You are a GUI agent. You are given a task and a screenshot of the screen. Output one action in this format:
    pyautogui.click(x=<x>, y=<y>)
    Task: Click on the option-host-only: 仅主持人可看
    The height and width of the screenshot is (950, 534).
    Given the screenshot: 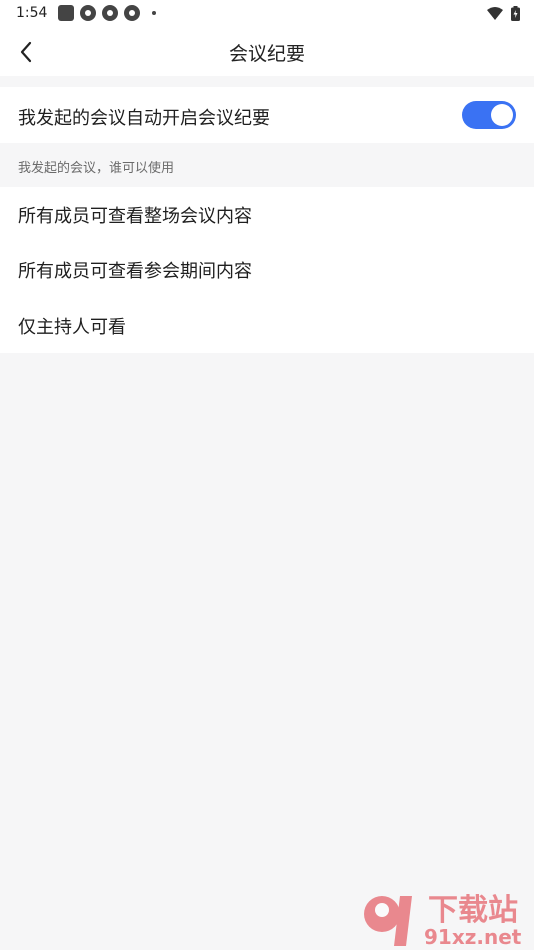 What is the action you would take?
    pyautogui.click(x=267, y=326)
    